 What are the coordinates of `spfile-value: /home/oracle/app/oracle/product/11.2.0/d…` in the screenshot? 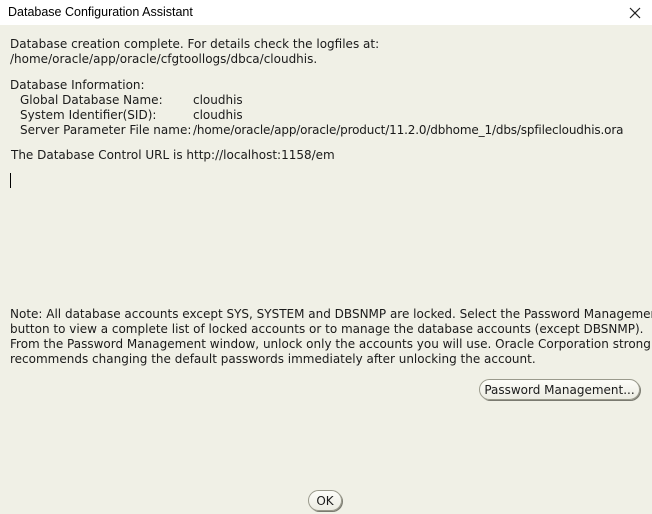 It's located at (408, 130).